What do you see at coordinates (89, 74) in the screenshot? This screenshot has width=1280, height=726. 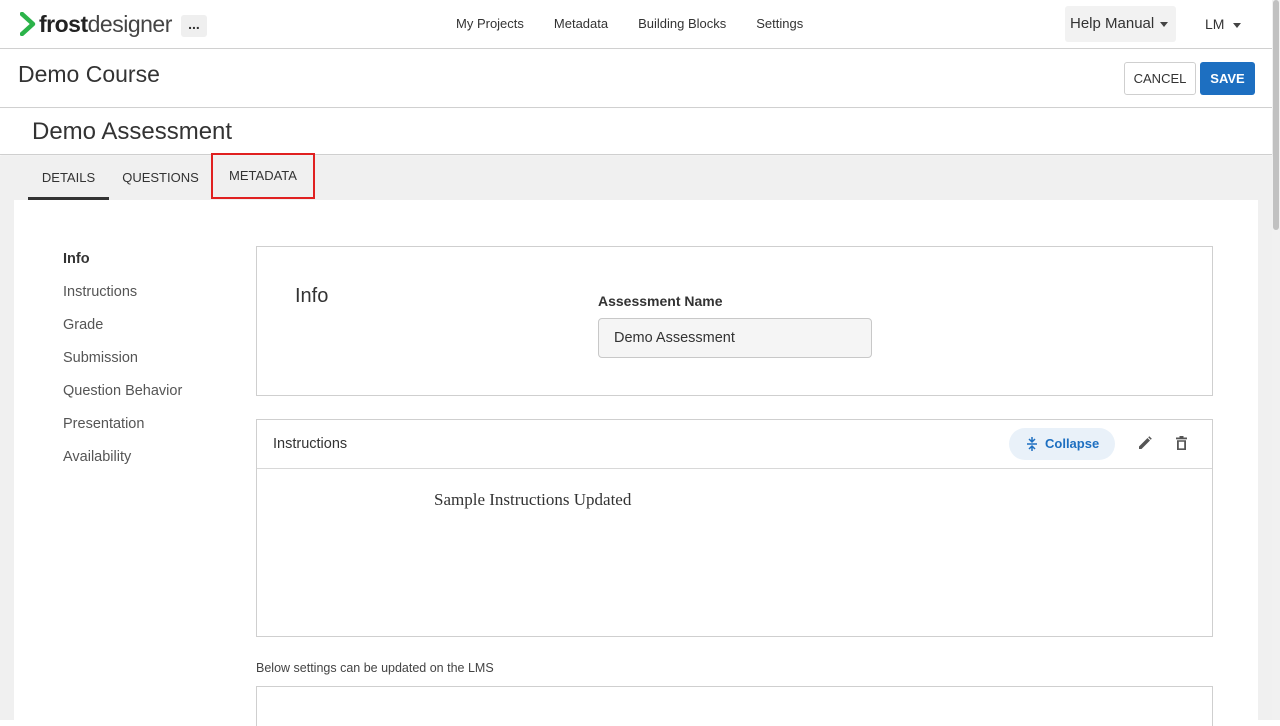 I see `course-title: Demo Course` at bounding box center [89, 74].